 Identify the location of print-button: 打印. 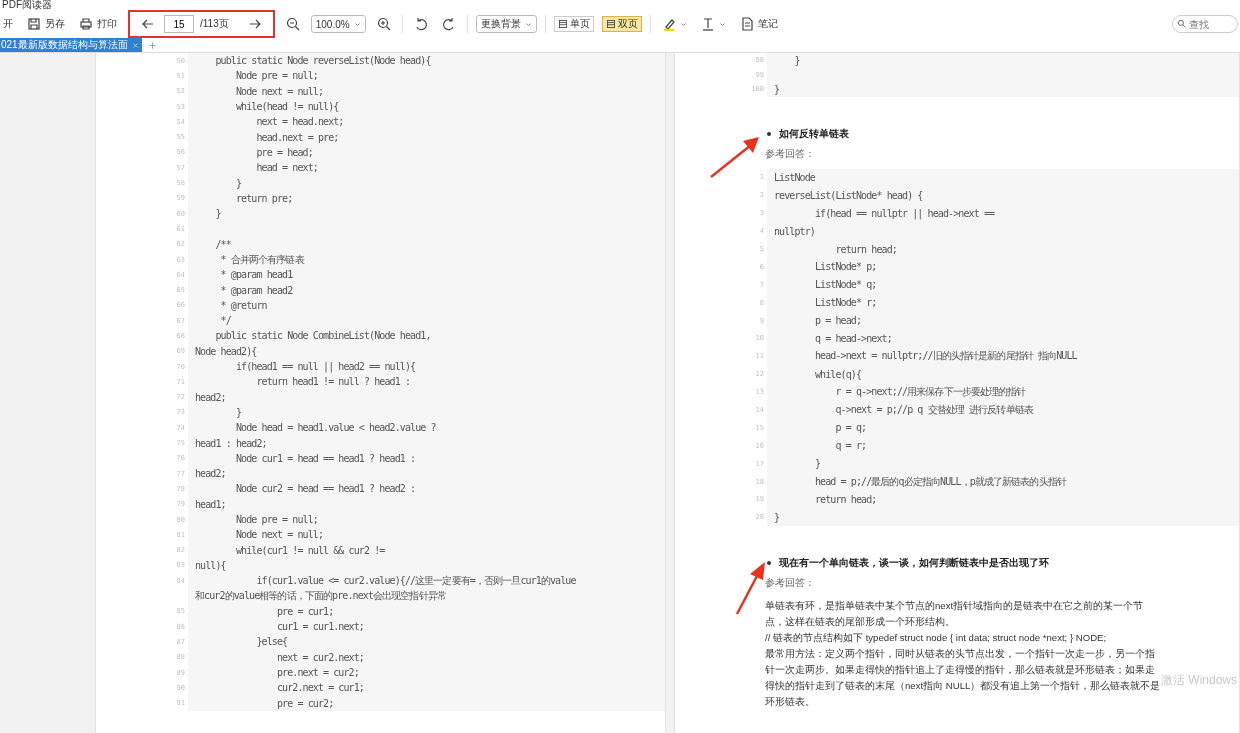
(98, 24).